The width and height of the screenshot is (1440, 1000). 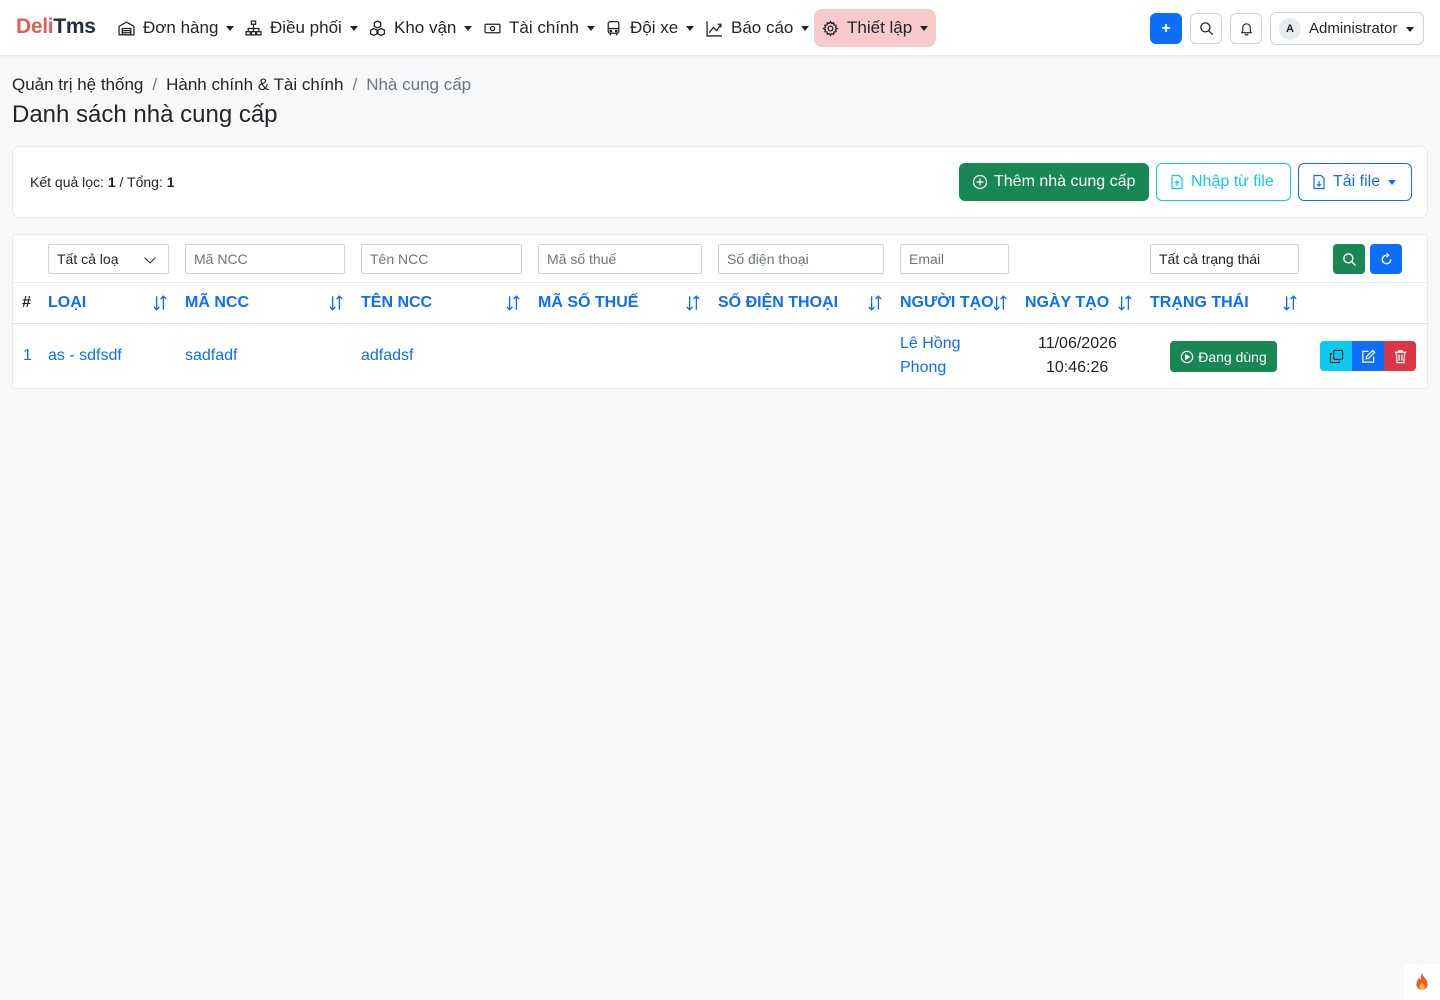 What do you see at coordinates (927, 259) in the screenshot?
I see `email-filter-placeholder: Email` at bounding box center [927, 259].